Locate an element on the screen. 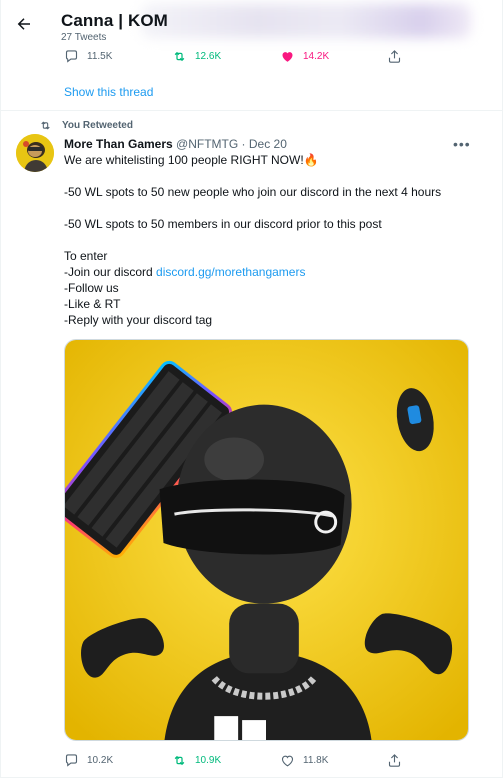 The image size is (503, 778). like-button: 11.8K is located at coordinates (304, 760).